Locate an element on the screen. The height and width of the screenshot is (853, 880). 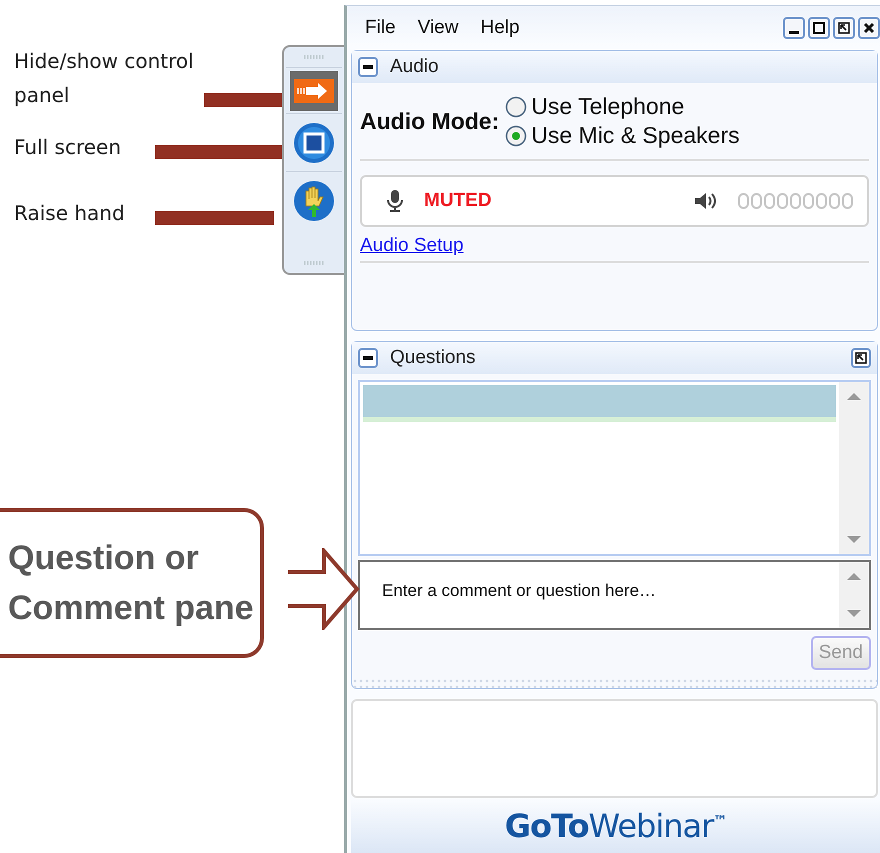
audio-setup-link: Audio Setup is located at coordinates (412, 246).